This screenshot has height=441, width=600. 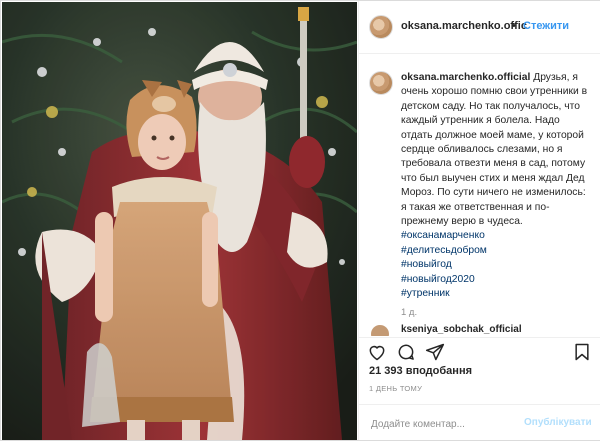 What do you see at coordinates (446, 424) in the screenshot?
I see `comment-input` at bounding box center [446, 424].